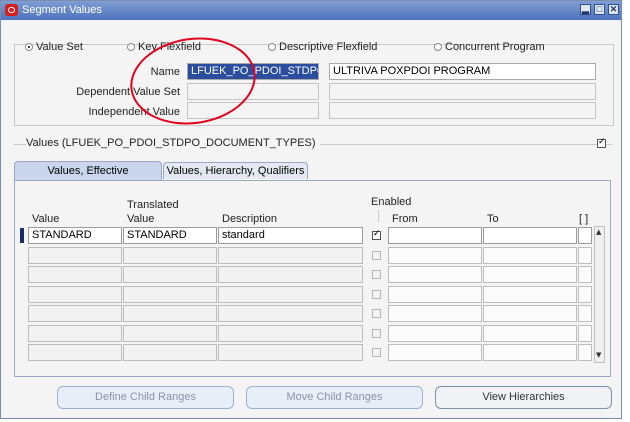  I want to click on radio-label: Value Set, so click(59, 47).